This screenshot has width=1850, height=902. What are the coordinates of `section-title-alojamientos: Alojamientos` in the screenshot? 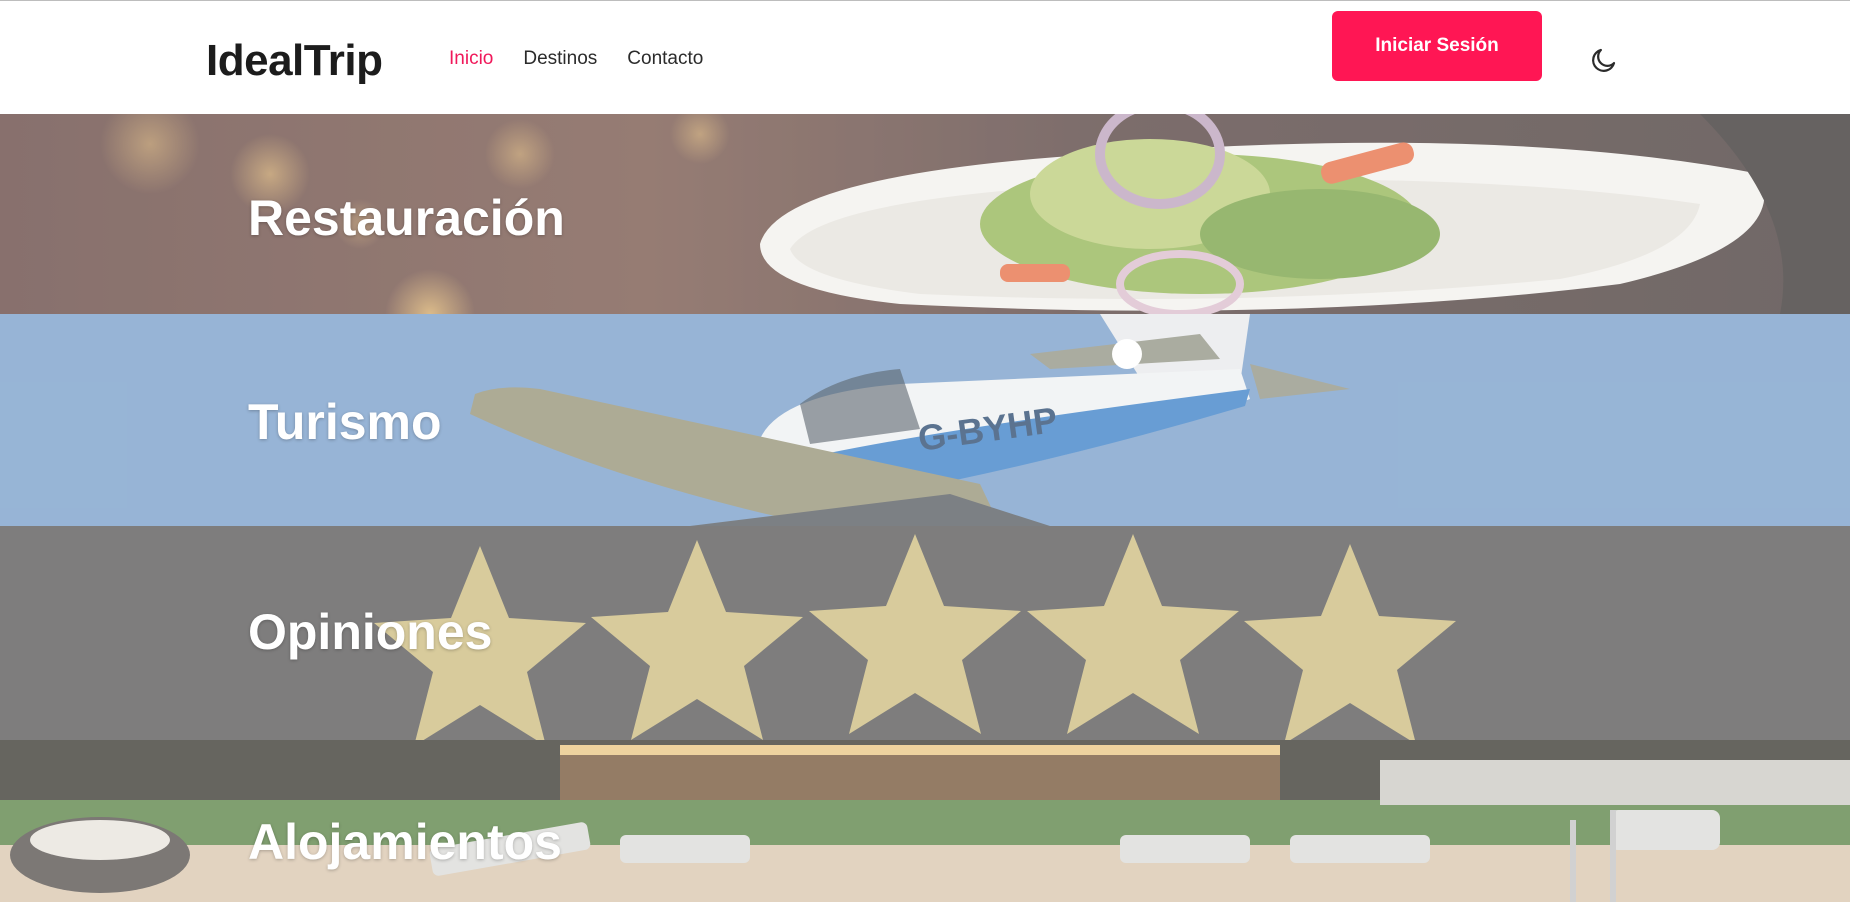 It's located at (405, 842).